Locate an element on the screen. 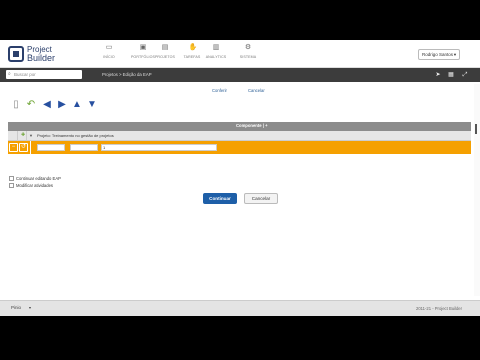 This screenshot has height=360, width=480. nav-sistema: ⚙ SISTEMA is located at coordinates (248, 51).